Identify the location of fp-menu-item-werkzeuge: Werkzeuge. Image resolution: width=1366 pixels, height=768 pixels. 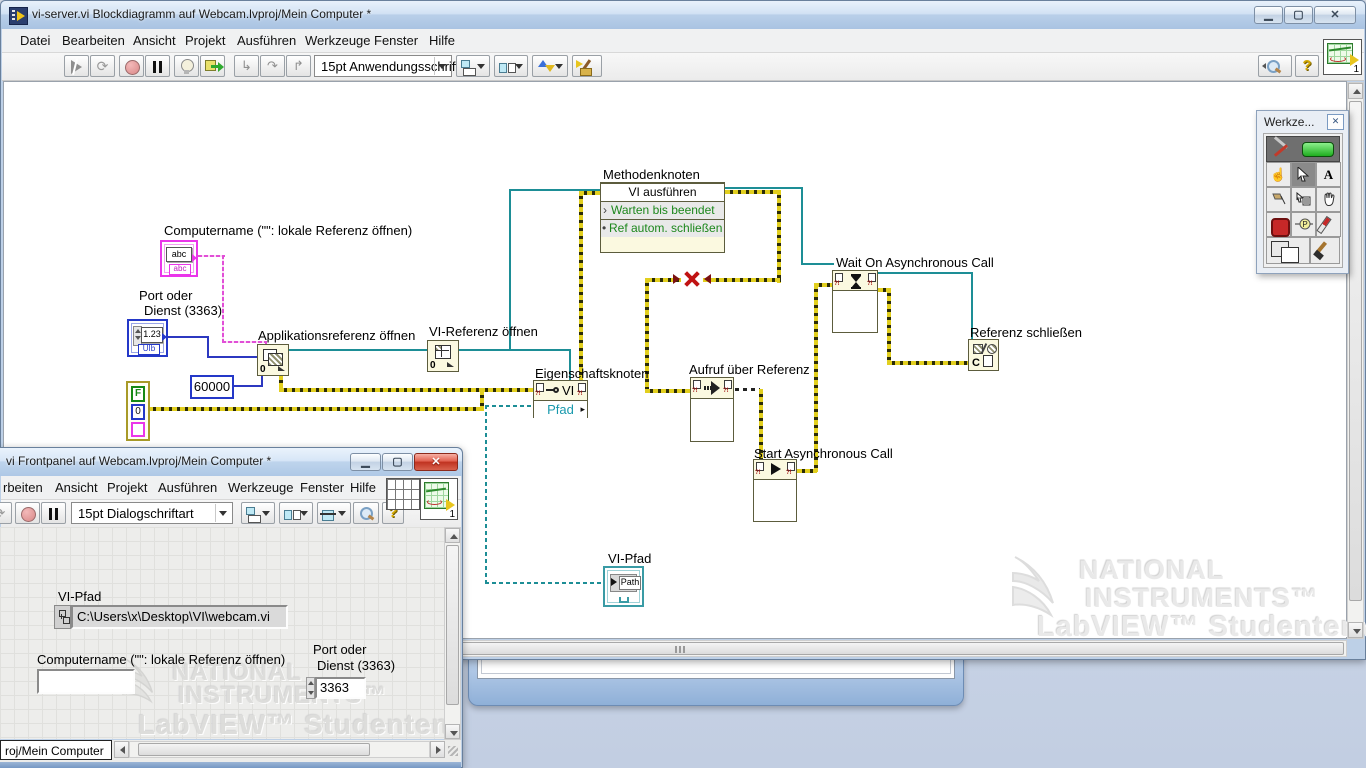
(261, 487).